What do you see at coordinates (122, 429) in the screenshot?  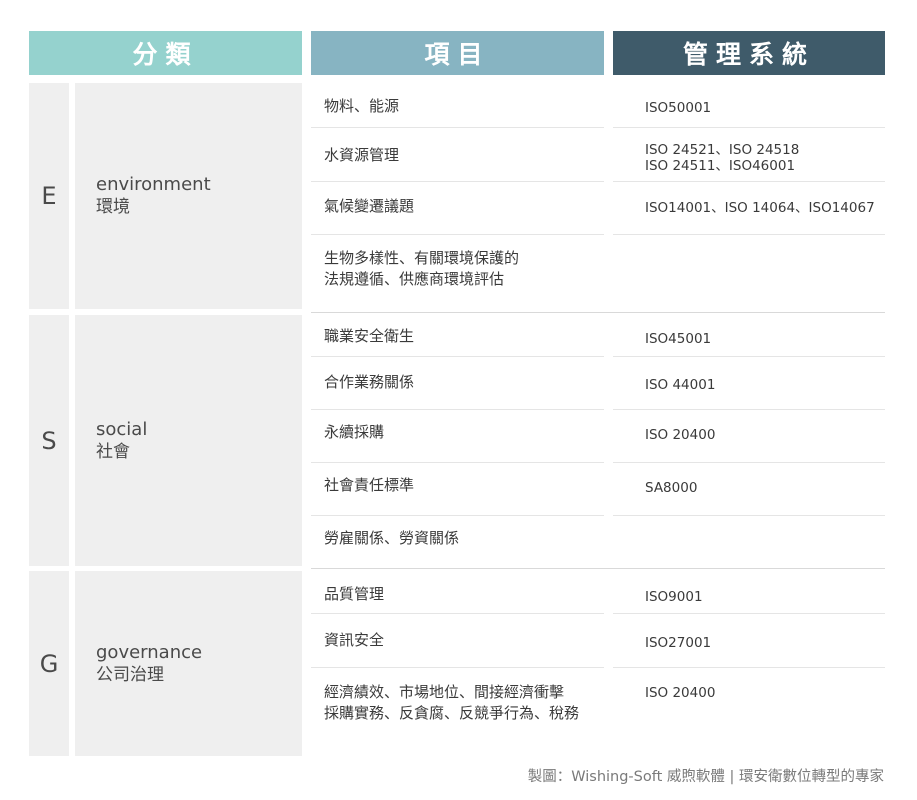 I see `category-name-en: social` at bounding box center [122, 429].